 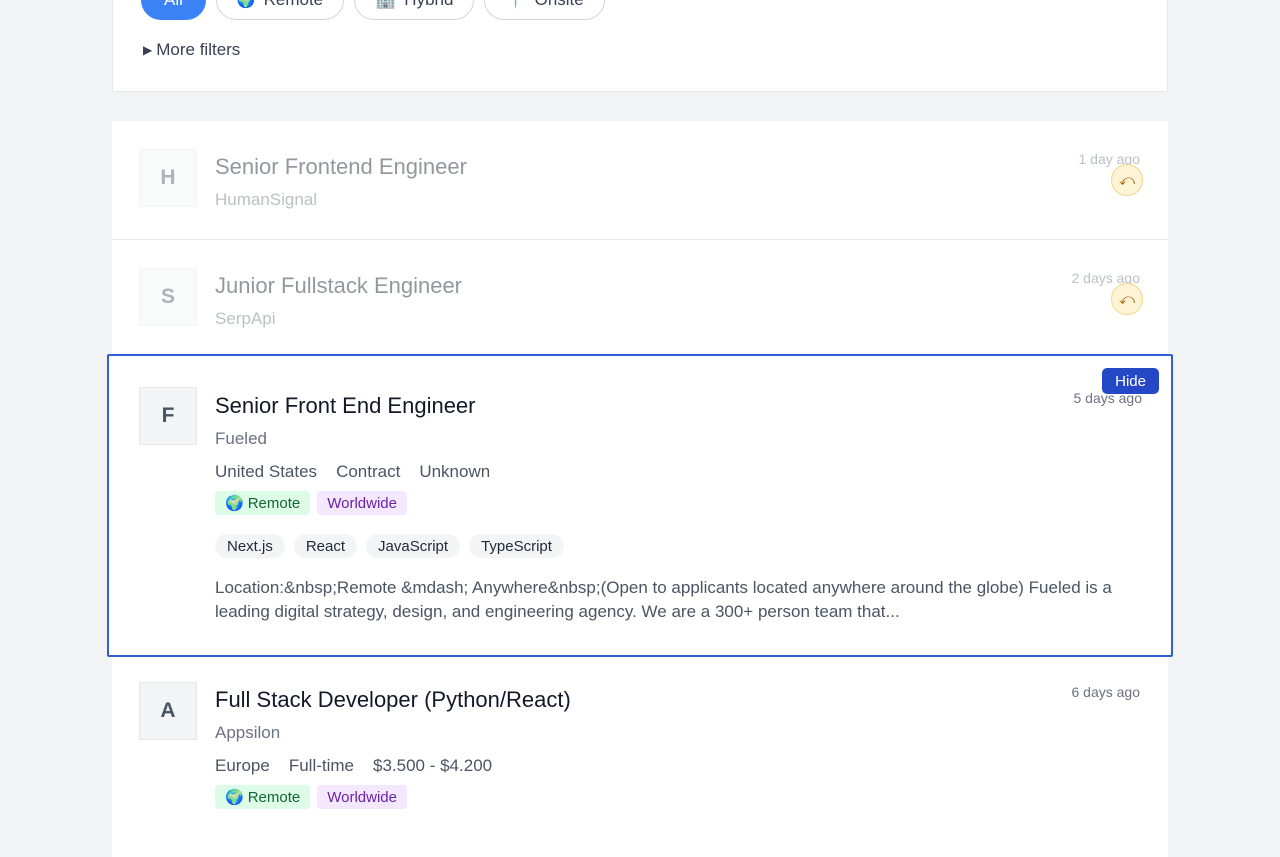 What do you see at coordinates (168, 416) in the screenshot?
I see `company-logo: F` at bounding box center [168, 416].